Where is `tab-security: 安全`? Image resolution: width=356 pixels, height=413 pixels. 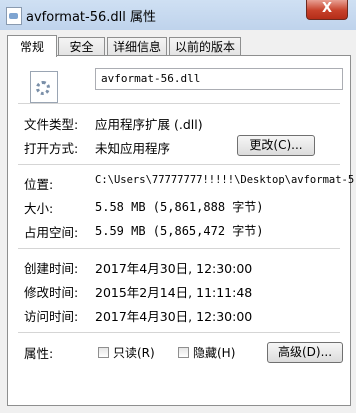
tab-security: 安全 is located at coordinates (81, 46).